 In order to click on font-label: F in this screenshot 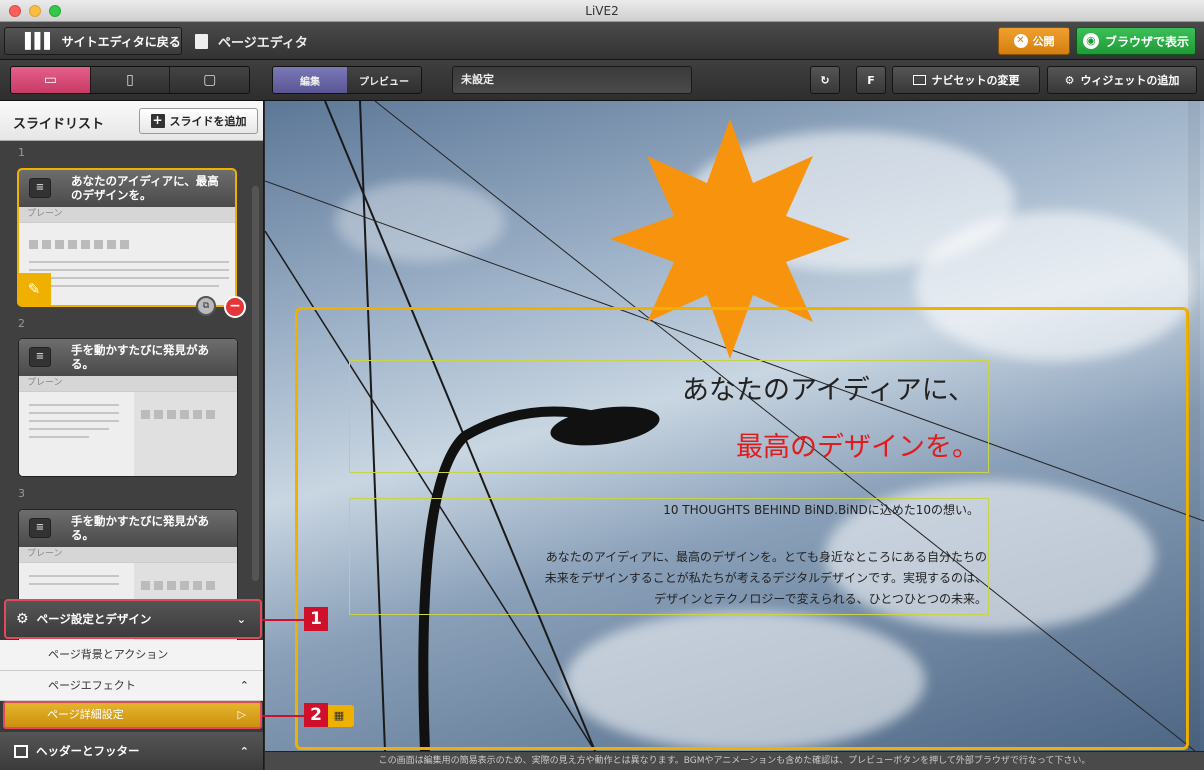, I will do `click(871, 80)`.